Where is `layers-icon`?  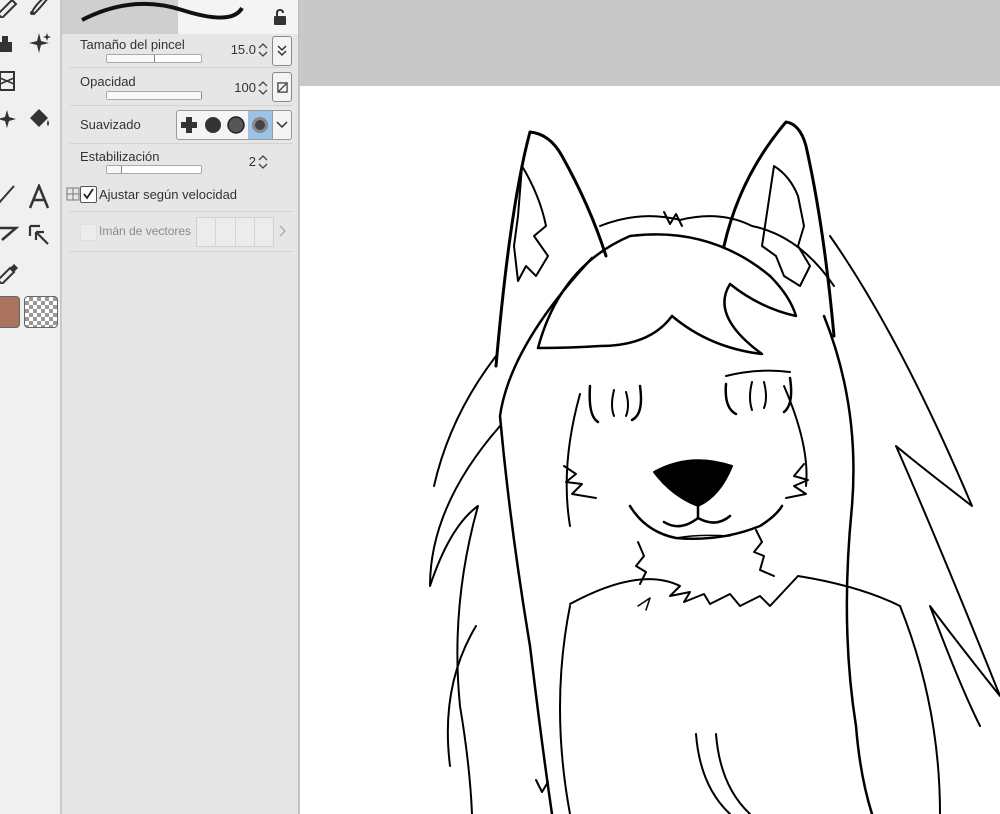
layers-icon is located at coordinates (11, 81).